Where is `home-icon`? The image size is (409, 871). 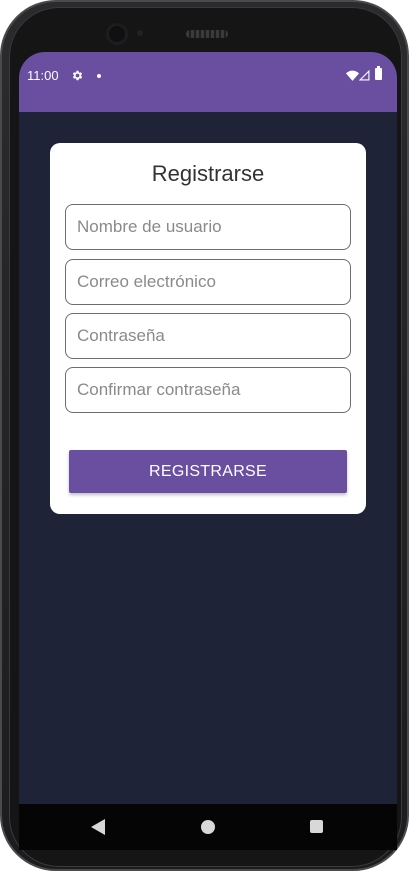 home-icon is located at coordinates (208, 827).